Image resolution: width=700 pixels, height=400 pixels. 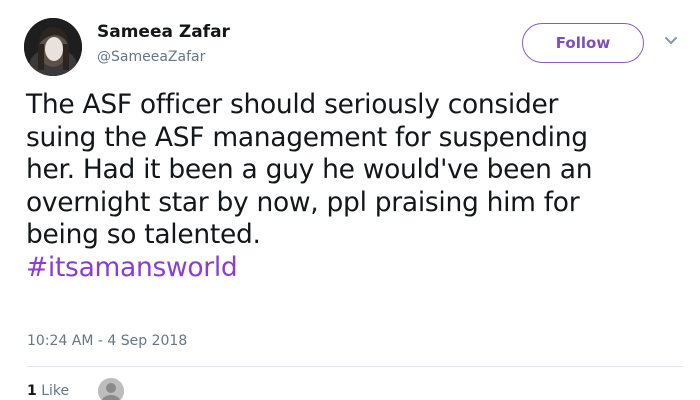 What do you see at coordinates (143, 235) in the screenshot?
I see `tweet-text-line: being so talented.` at bounding box center [143, 235].